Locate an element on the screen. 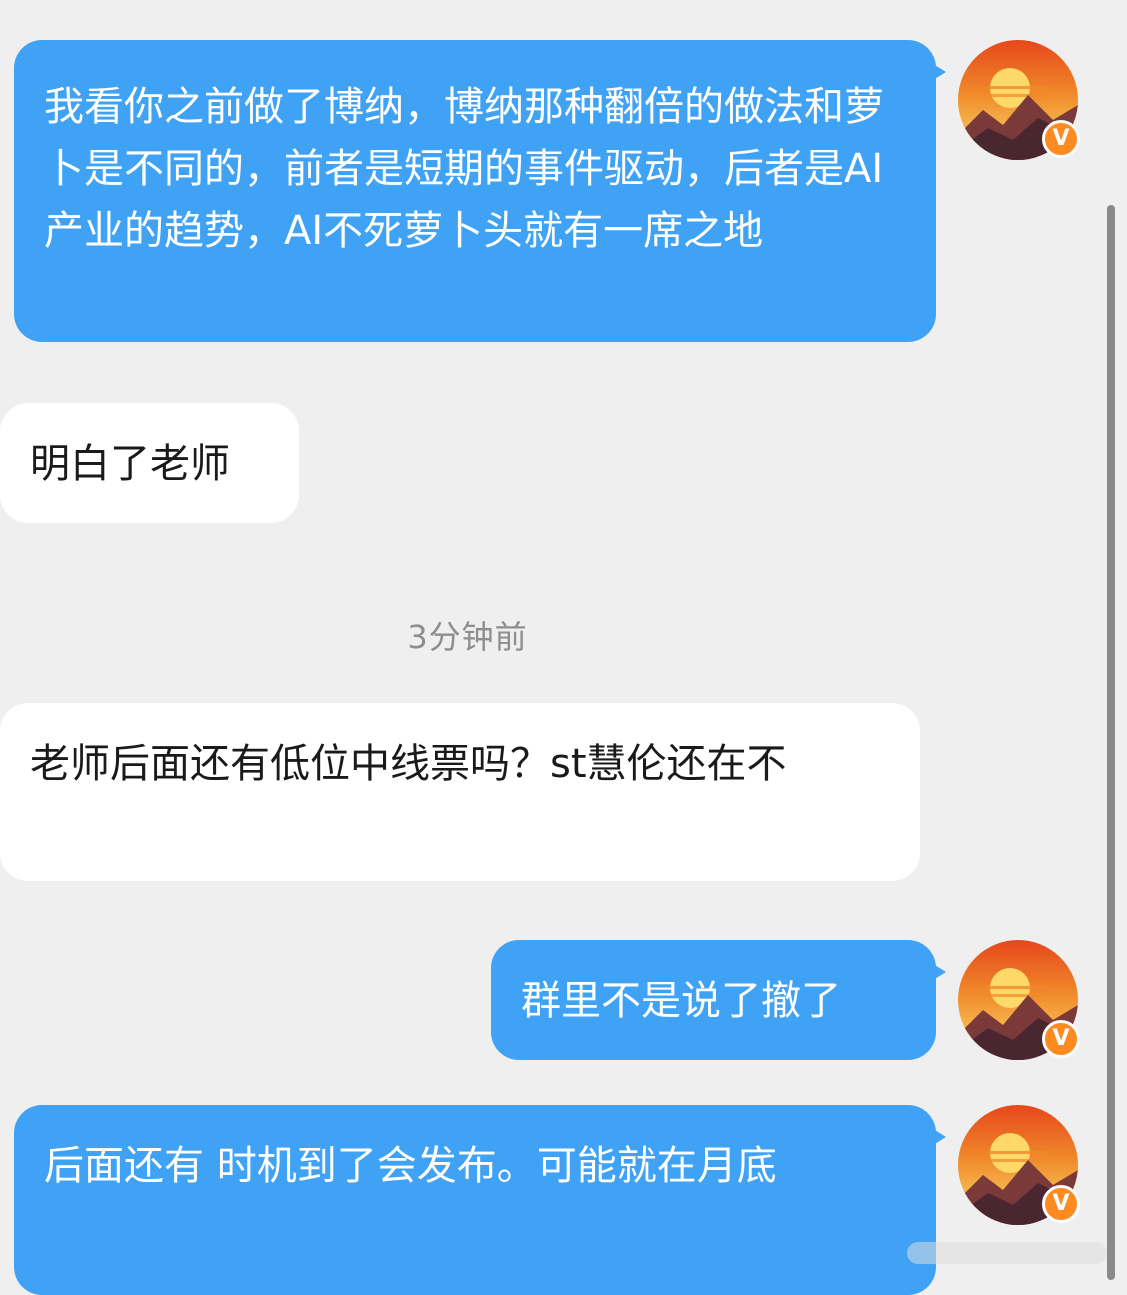 Image resolution: width=1127 pixels, height=1295 pixels. message-bubble-incoming: 老师后面还有低位中线票吗？st慧伦还在不 is located at coordinates (460, 792).